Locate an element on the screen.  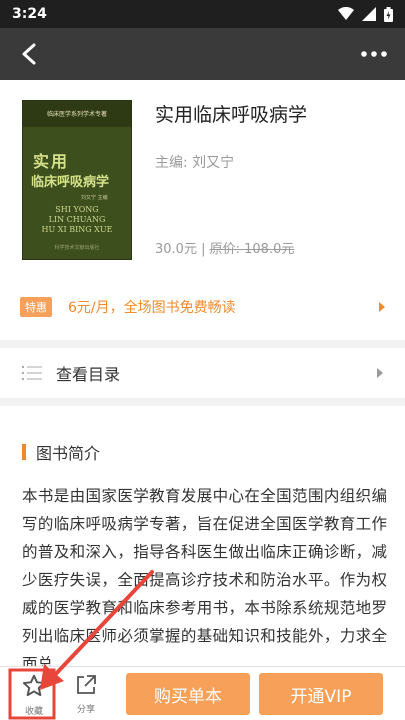
list-icon is located at coordinates (32, 373).